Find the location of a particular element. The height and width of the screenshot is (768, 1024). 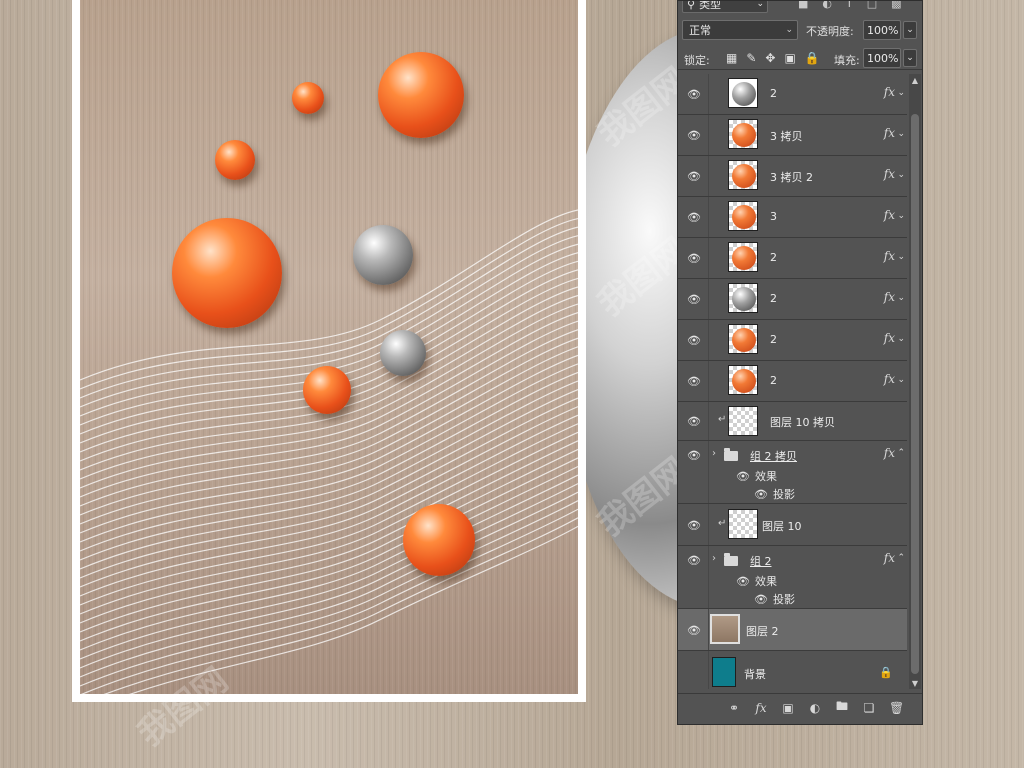

group-row: 👁 › 组 2 拷贝 fx ⌃ 👁 效果 👁 投影 is located at coordinates (792, 472).